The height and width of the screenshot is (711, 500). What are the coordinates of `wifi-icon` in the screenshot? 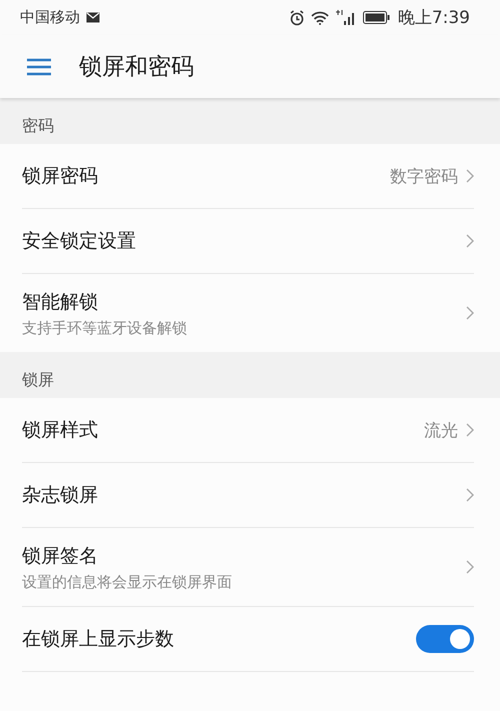 It's located at (319, 17).